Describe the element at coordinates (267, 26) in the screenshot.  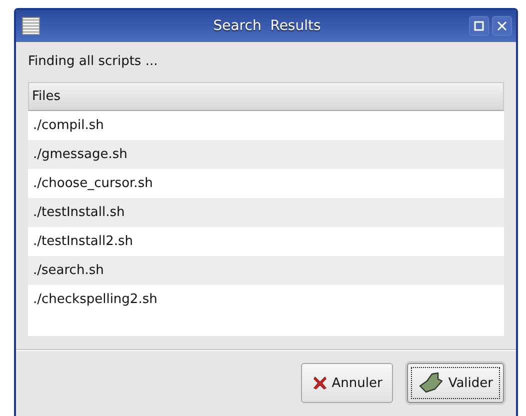
I see `window-title: Search Results` at that location.